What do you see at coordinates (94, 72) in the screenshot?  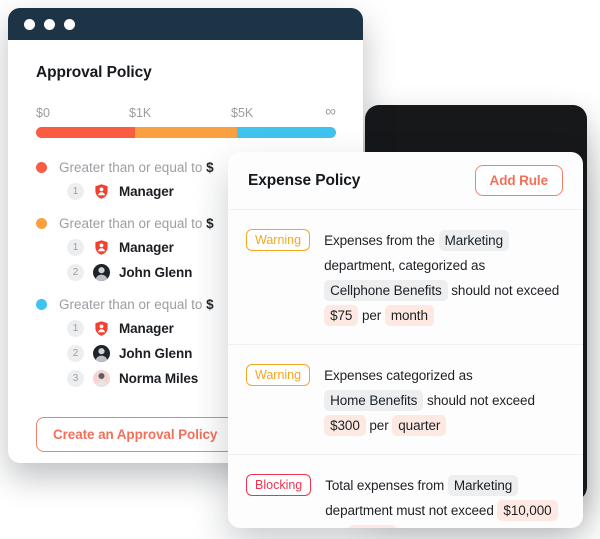 I see `page-title: Approval Policy` at bounding box center [94, 72].